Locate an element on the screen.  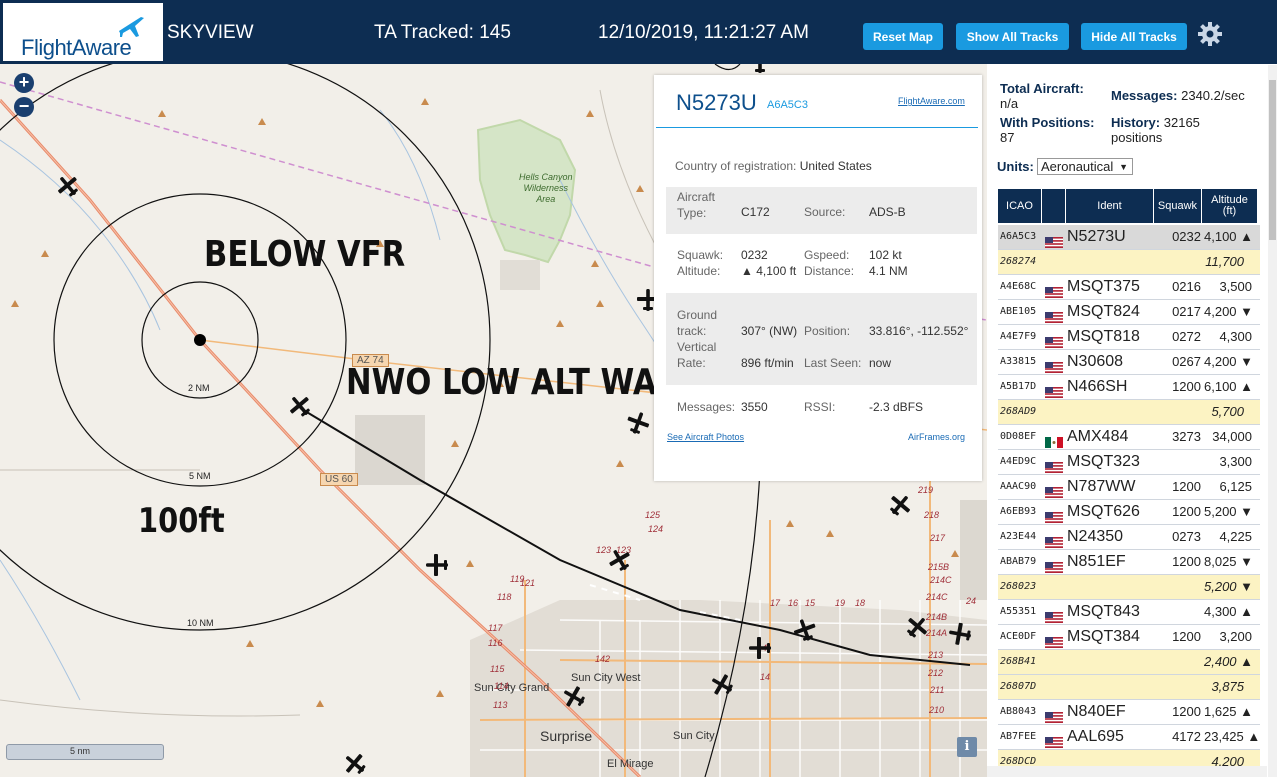
table-row: AAAC90 N787WW 1200 6,125 is located at coordinates (1129, 487).